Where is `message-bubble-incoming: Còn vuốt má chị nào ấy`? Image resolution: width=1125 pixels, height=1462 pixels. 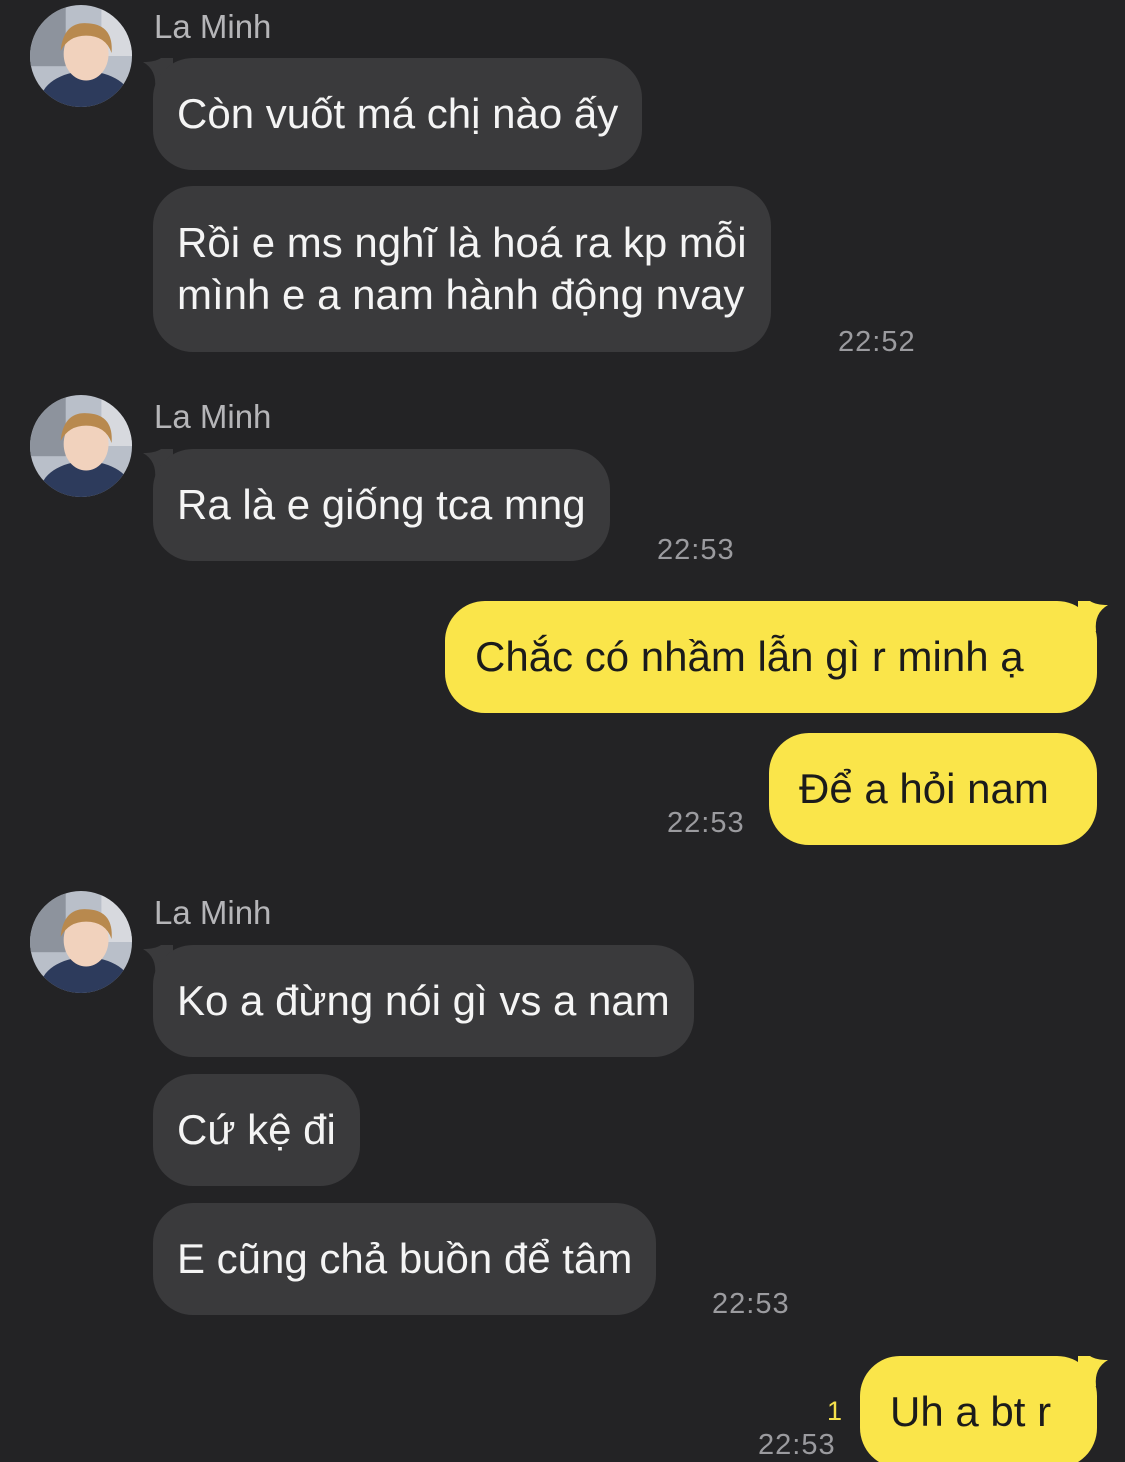
message-bubble-incoming: Còn vuốt má chị nào ấy is located at coordinates (398, 114).